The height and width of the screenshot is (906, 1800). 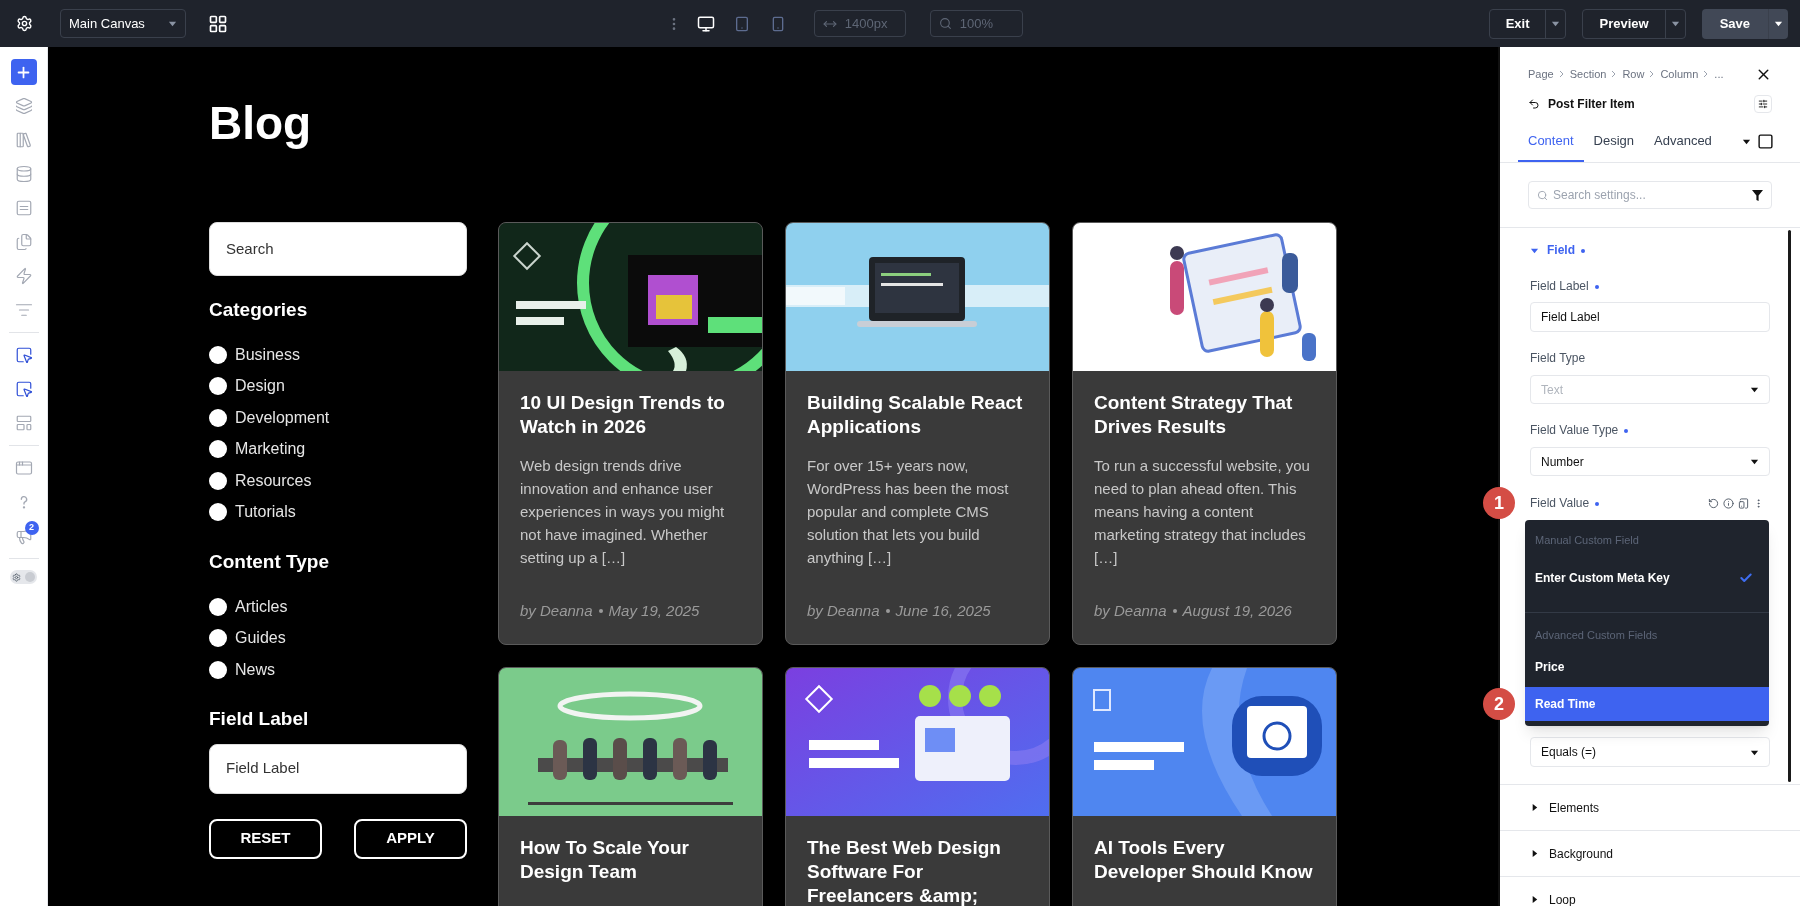 What do you see at coordinates (917, 786) in the screenshot?
I see `post-card: The Best Web Design Software For Freelancers &amp;` at bounding box center [917, 786].